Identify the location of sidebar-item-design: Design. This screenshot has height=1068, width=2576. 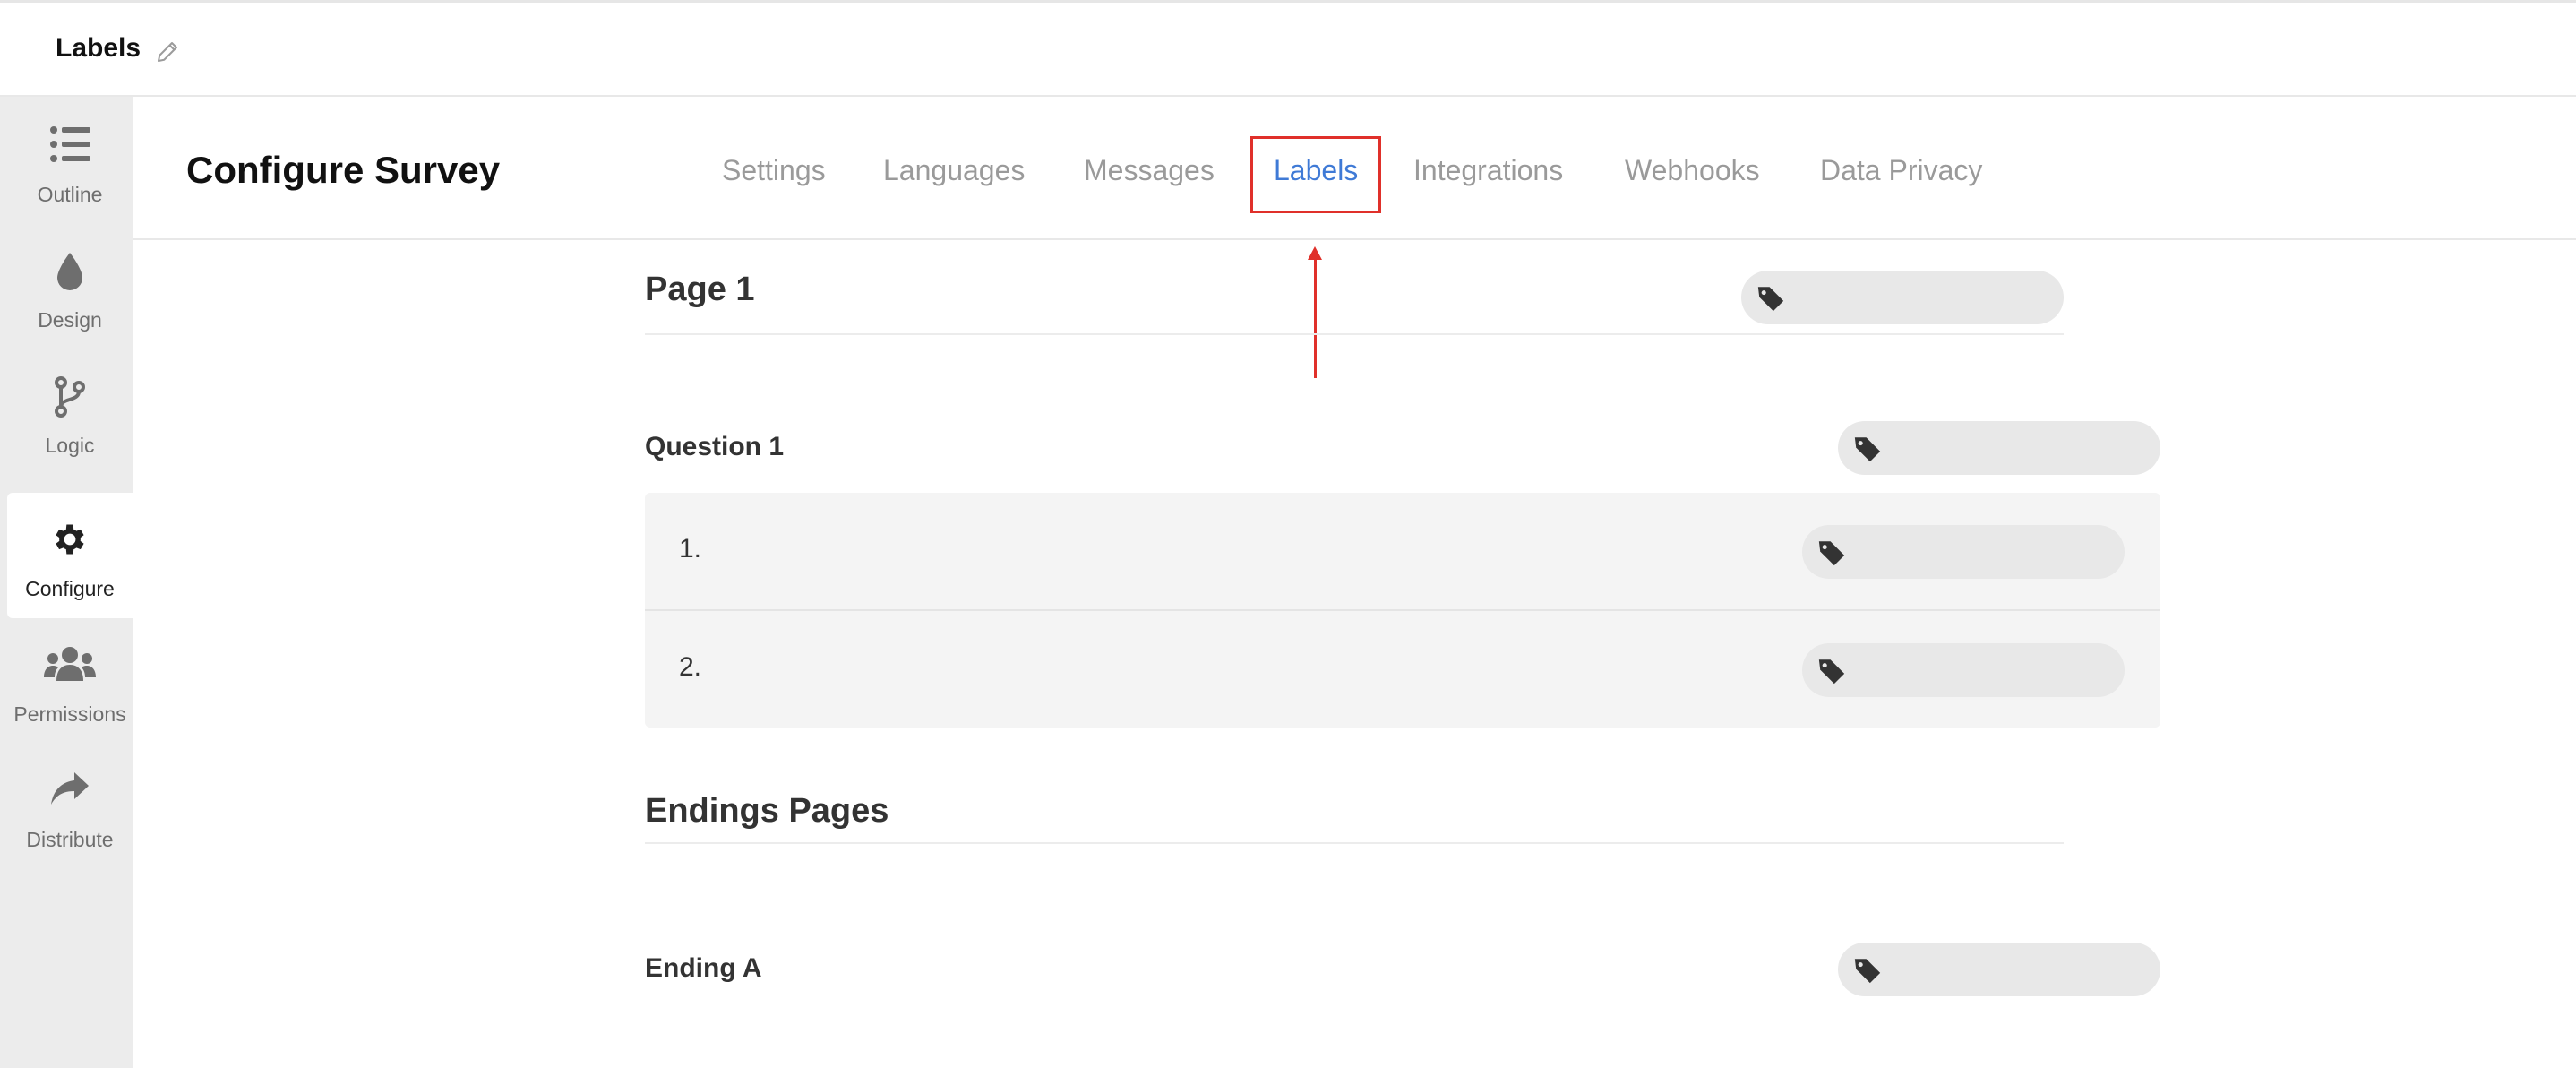
(70, 286).